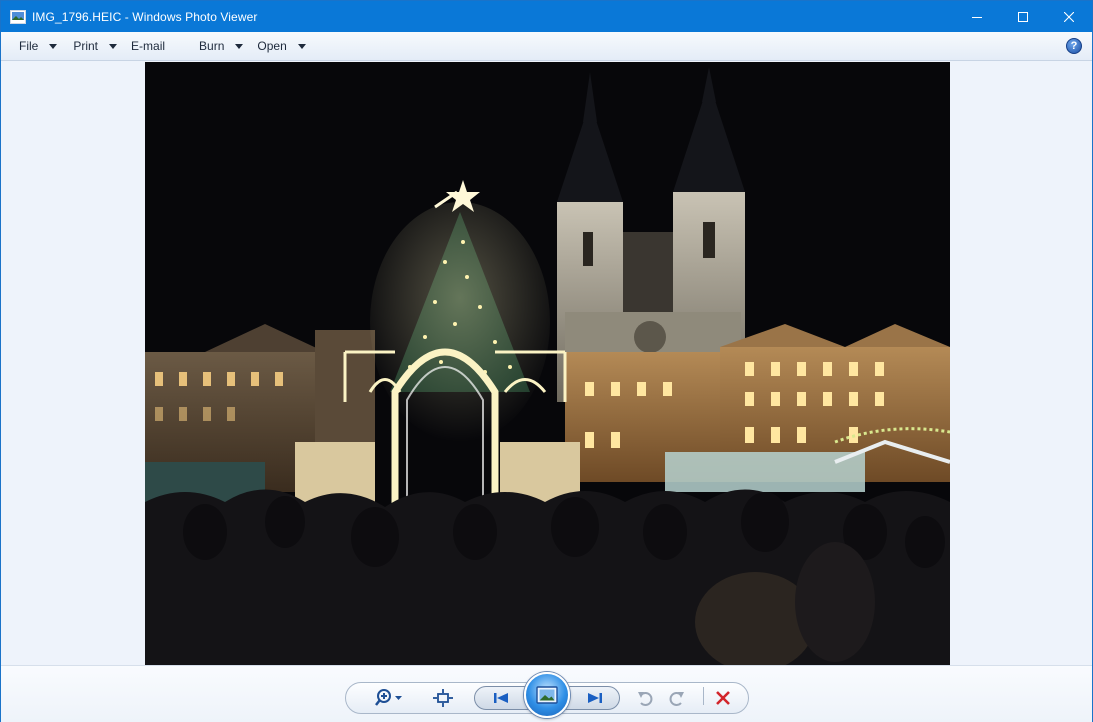 The image size is (1093, 722). I want to click on menu-burn-label: Burn, so click(212, 46).